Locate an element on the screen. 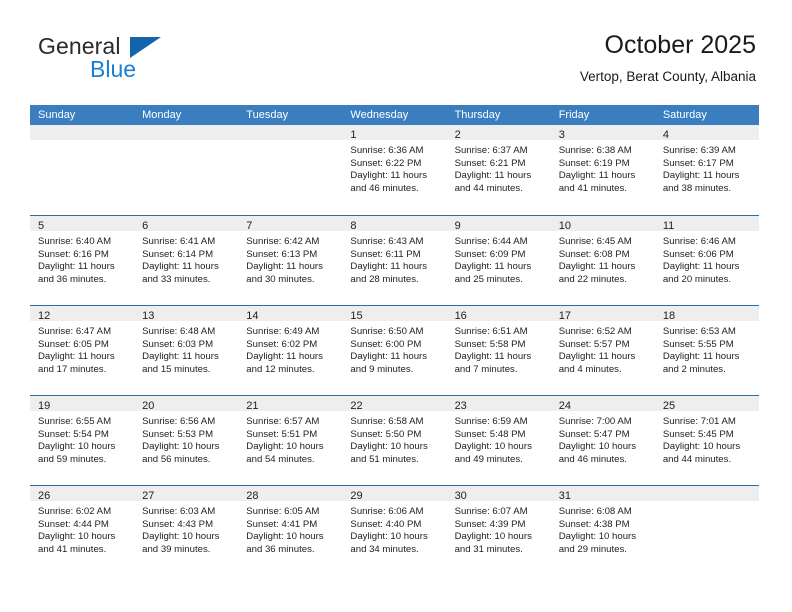  daylight-text: Daylight: 10 hours and 49 minutes. is located at coordinates (493, 453).